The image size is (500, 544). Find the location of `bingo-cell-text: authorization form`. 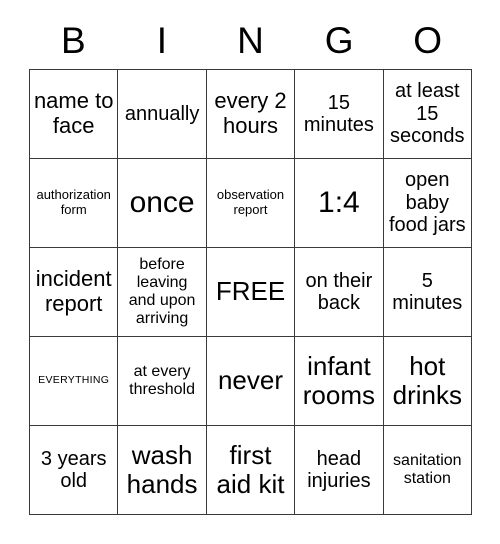

bingo-cell-text: authorization form is located at coordinates (73, 202).